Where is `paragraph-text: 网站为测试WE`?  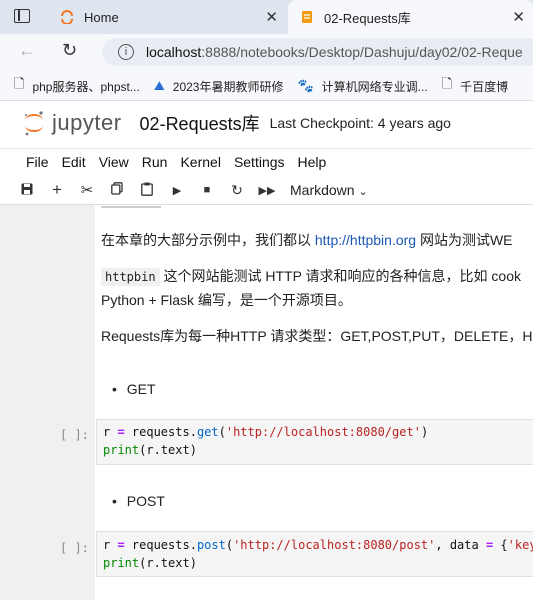
paragraph-text: 网站为测试WE is located at coordinates (464, 240).